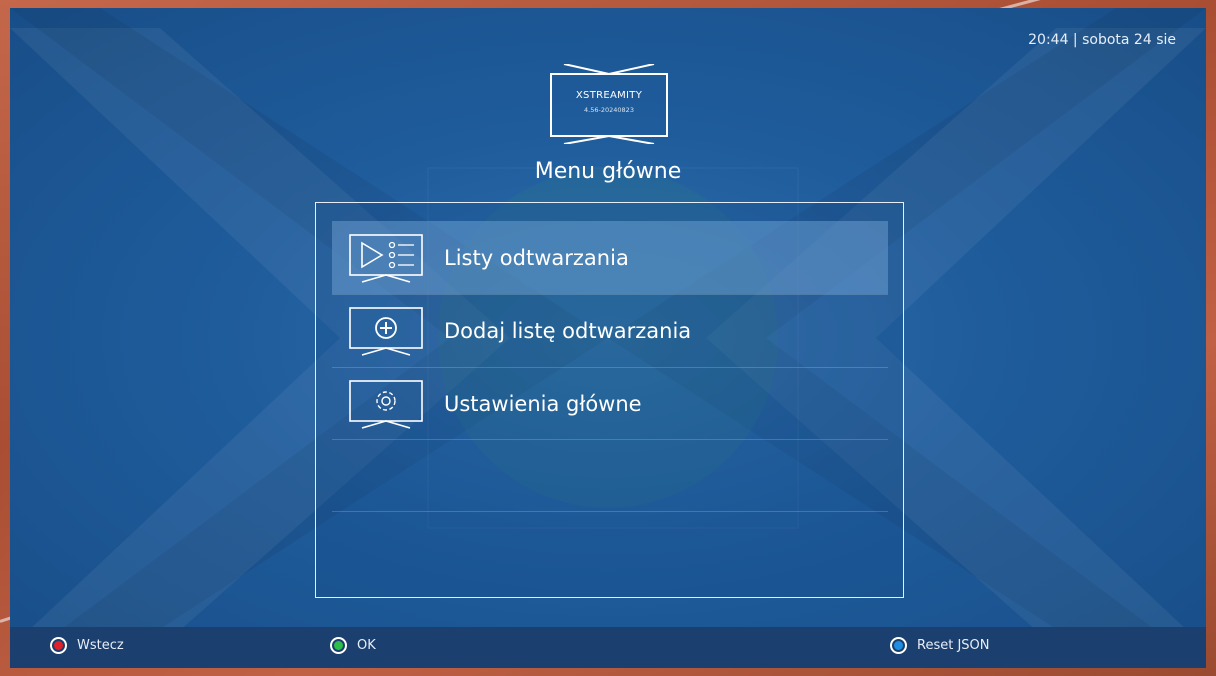  Describe the element at coordinates (568, 331) in the screenshot. I see `menu-item-label: Dodaj listę odtwarzania` at that location.